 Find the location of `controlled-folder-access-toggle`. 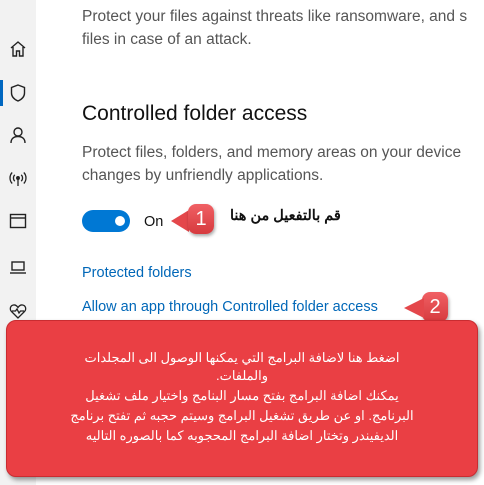

controlled-folder-access-toggle is located at coordinates (106, 221).